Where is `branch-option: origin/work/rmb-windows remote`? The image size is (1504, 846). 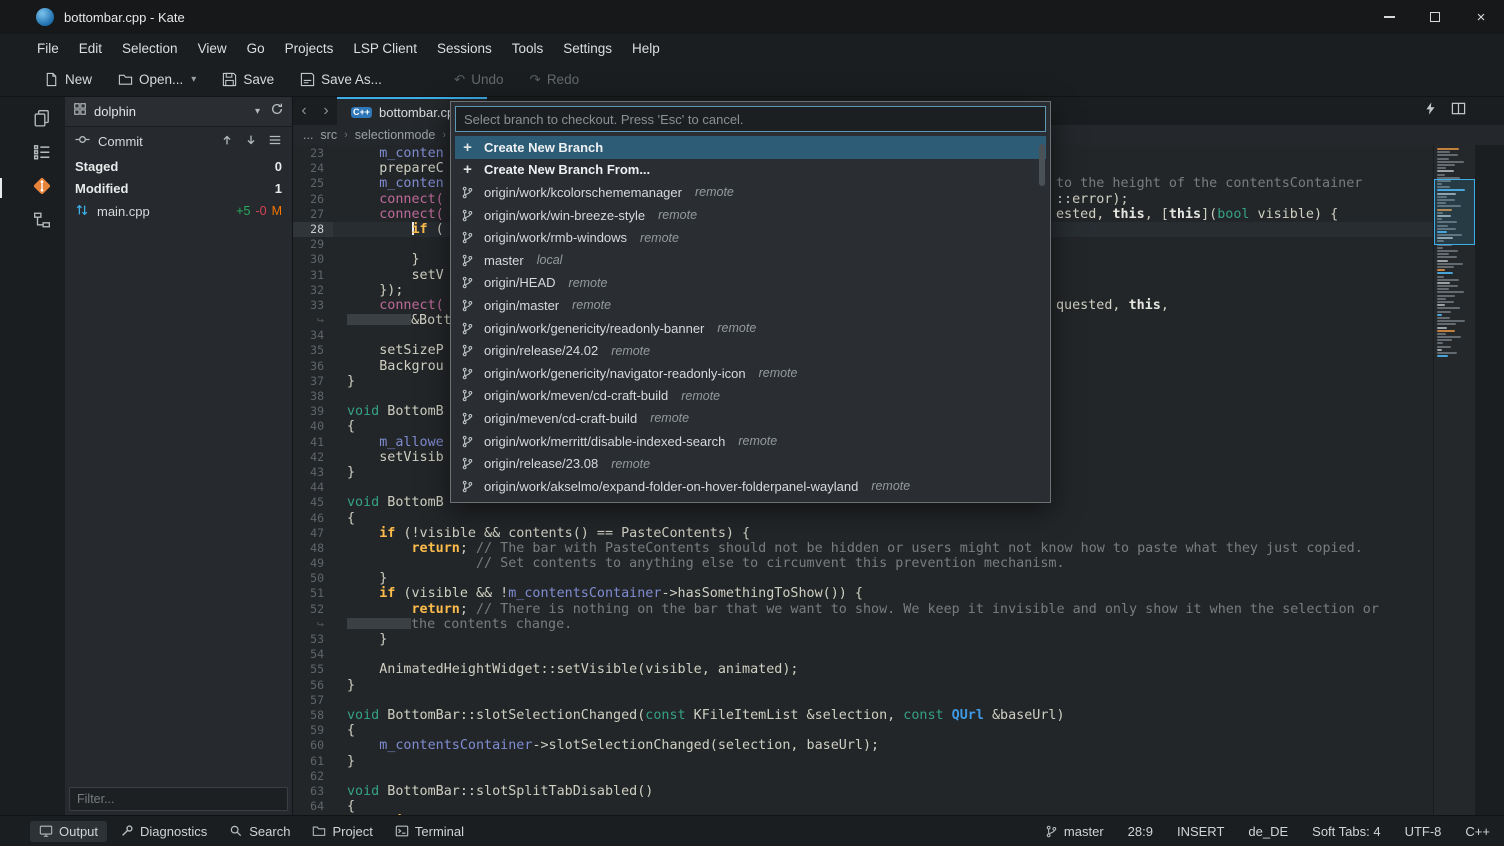 branch-option: origin/work/rmb-windows remote is located at coordinates (750, 237).